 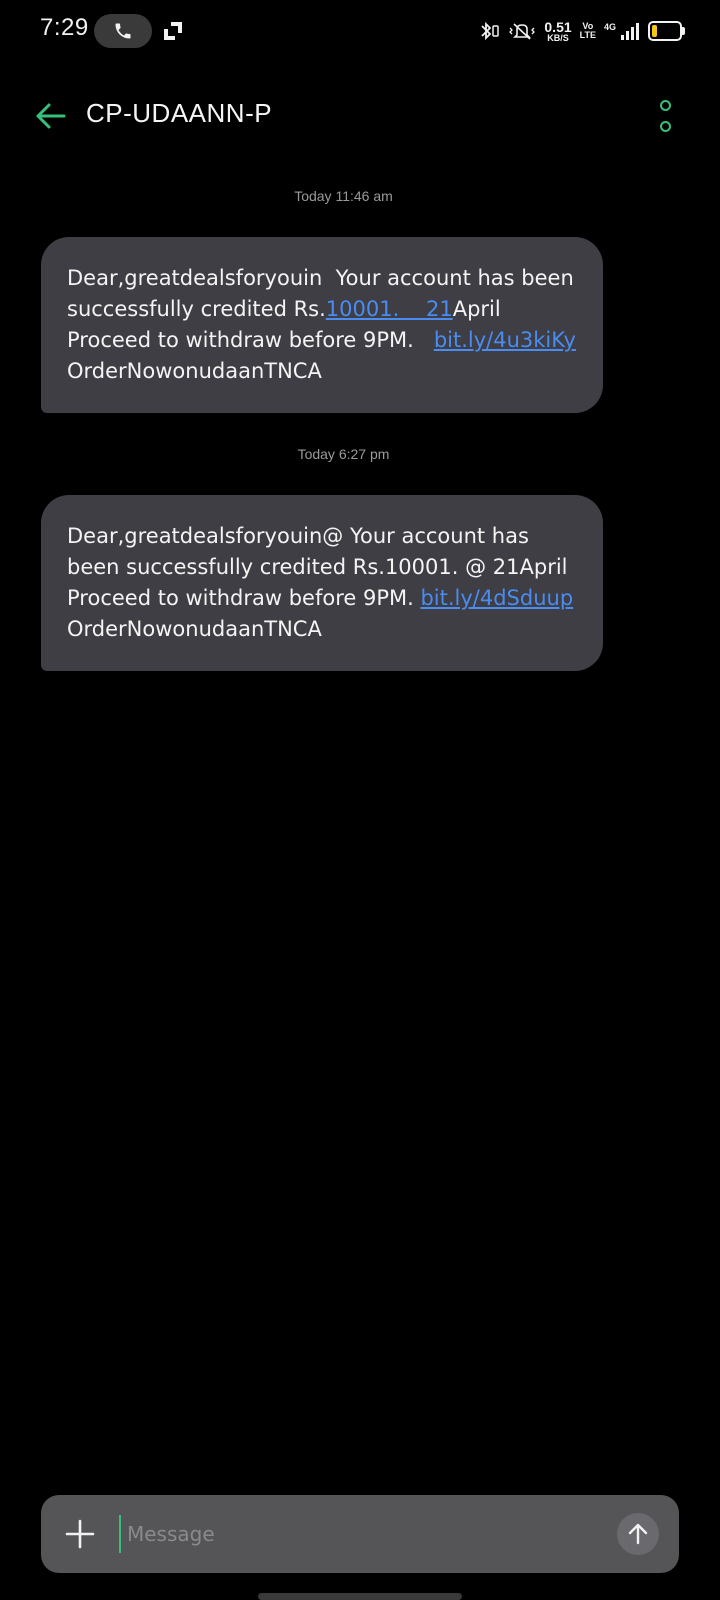 I want to click on back-button, so click(x=51, y=116).